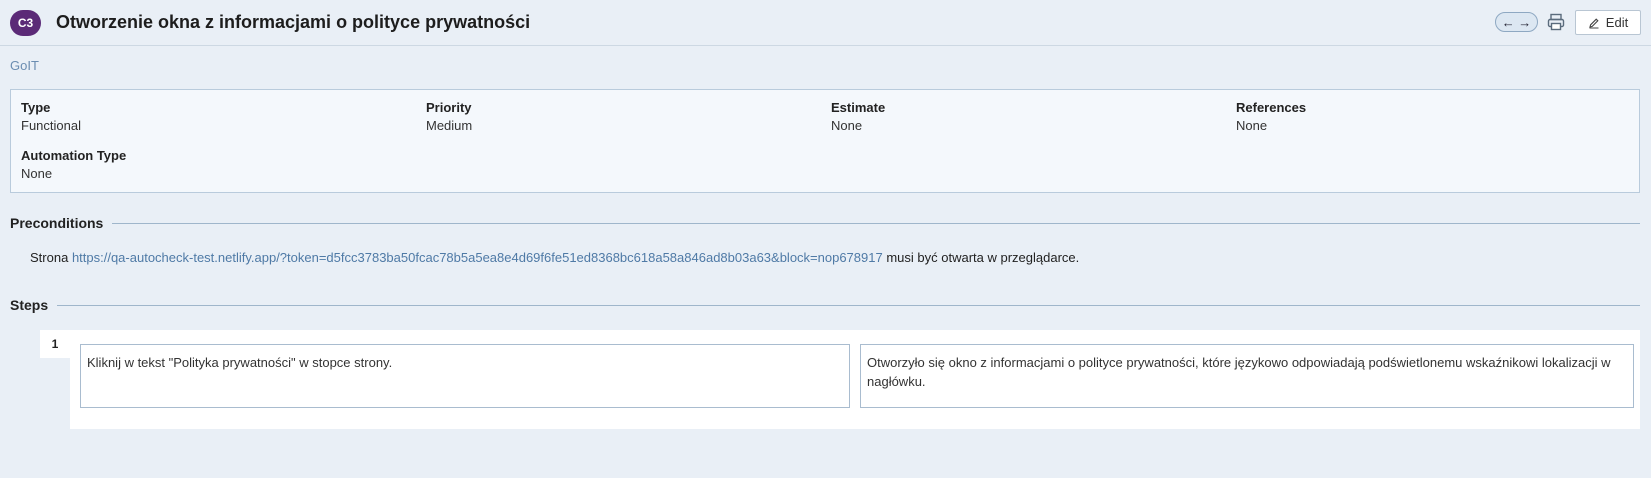 The height and width of the screenshot is (478, 1651). What do you see at coordinates (858, 107) in the screenshot?
I see `field-estimate-label: Estimate` at bounding box center [858, 107].